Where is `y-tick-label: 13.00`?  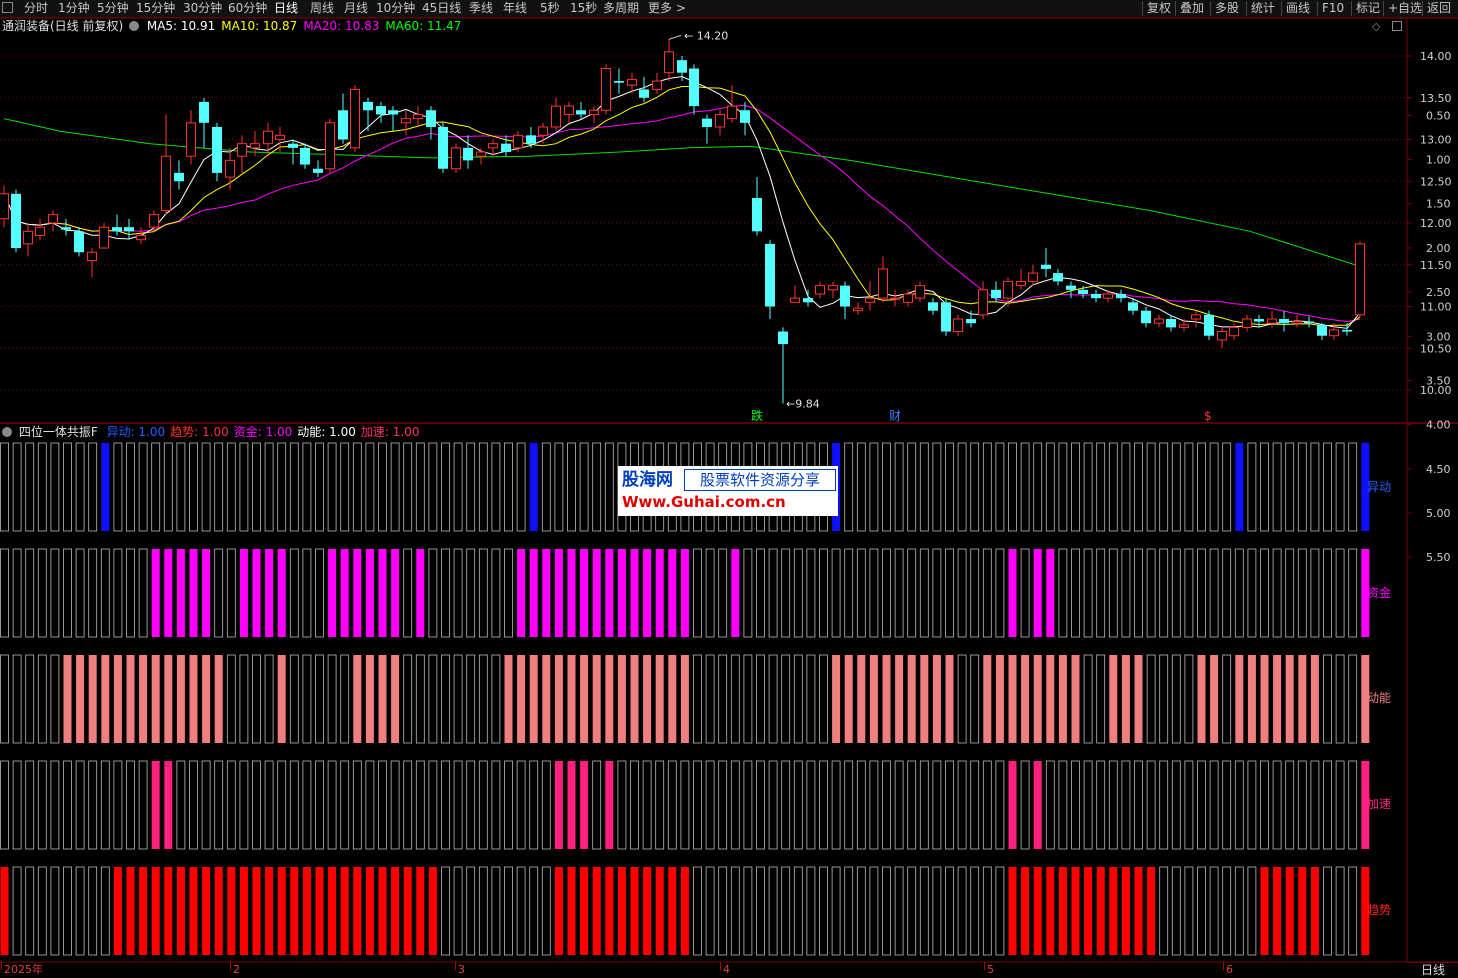 y-tick-label: 13.00 is located at coordinates (1436, 140).